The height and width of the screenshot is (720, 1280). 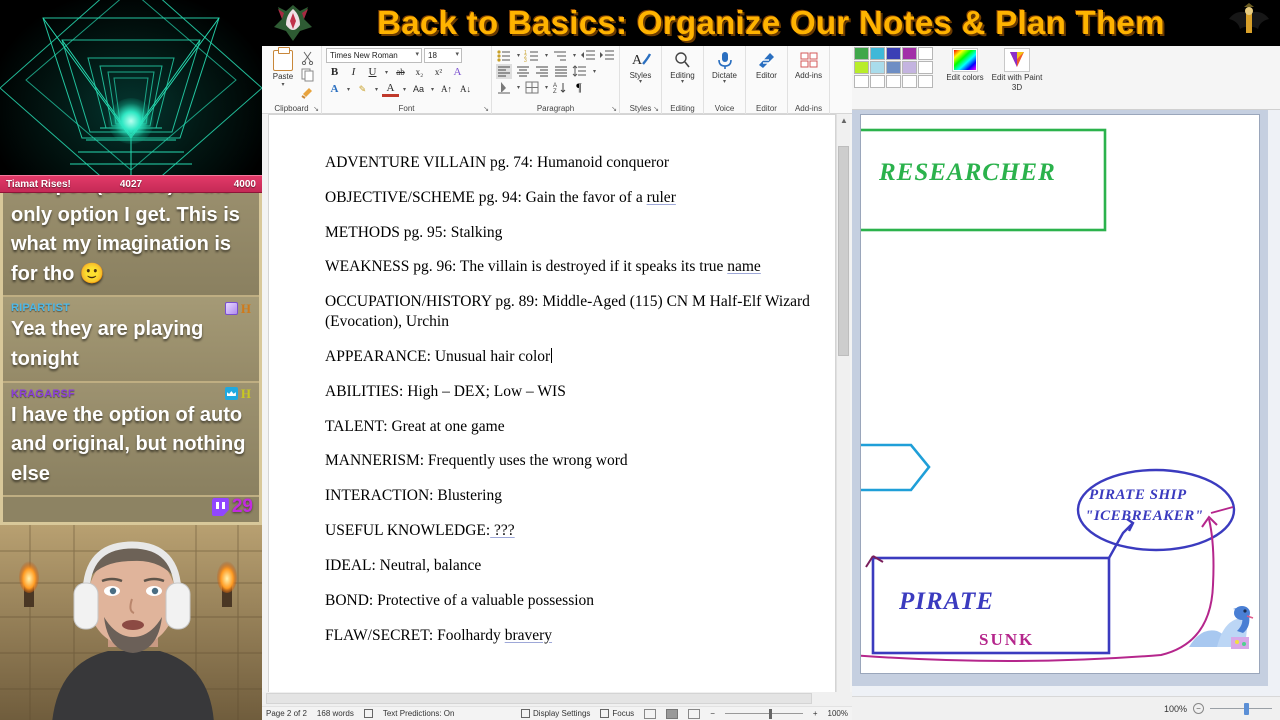 I want to click on bullets-button, so click(x=504, y=55).